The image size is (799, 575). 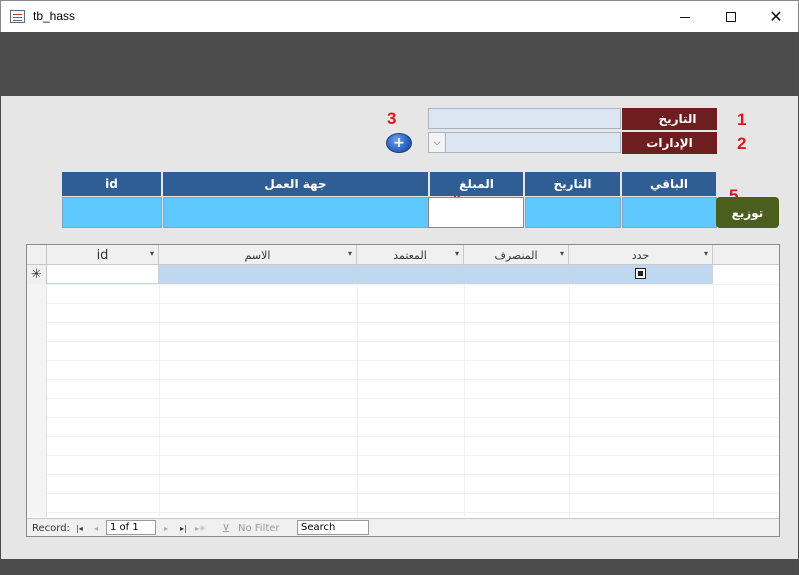 What do you see at coordinates (399, 567) in the screenshot?
I see `form-footer` at bounding box center [399, 567].